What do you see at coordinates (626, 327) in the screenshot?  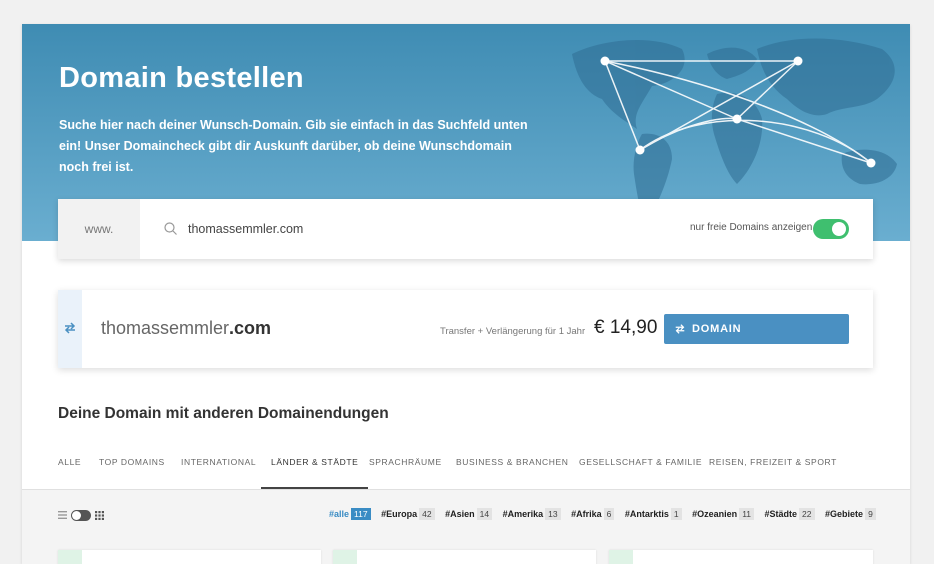 I see `price: € 14,90` at bounding box center [626, 327].